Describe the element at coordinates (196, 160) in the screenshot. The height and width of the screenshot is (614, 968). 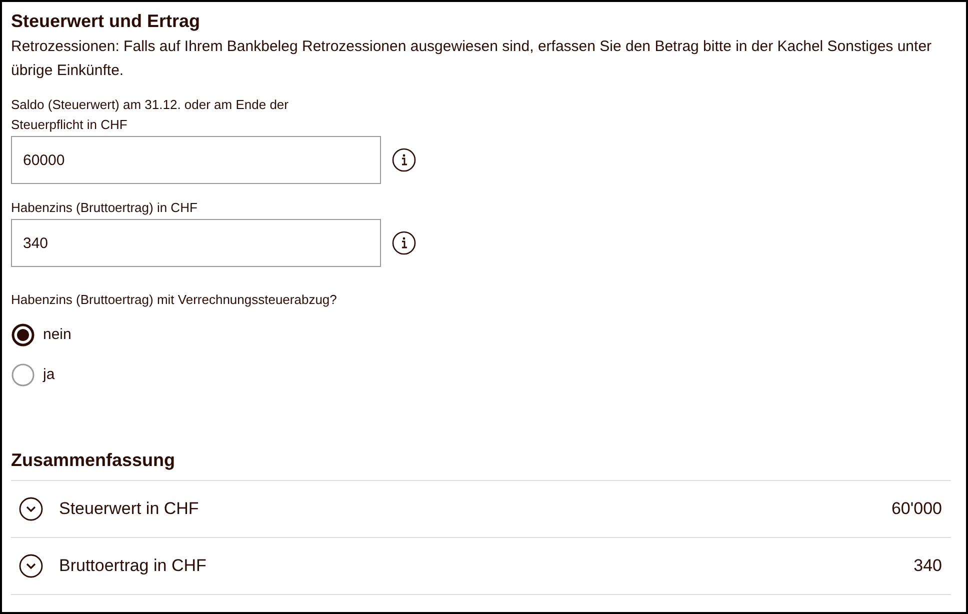
I see `input-field: 60000` at that location.